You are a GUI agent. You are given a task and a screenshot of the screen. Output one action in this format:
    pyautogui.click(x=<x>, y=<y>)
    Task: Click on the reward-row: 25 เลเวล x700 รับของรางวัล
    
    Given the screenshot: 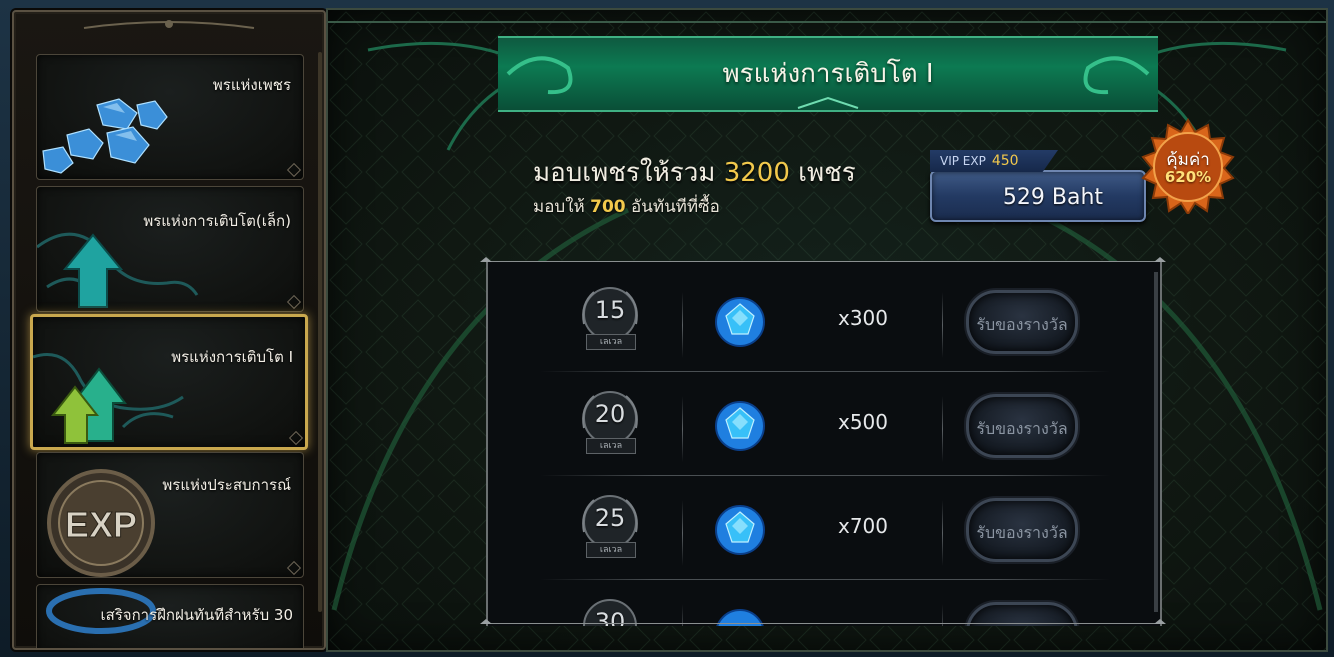 What is the action you would take?
    pyautogui.click(x=824, y=528)
    